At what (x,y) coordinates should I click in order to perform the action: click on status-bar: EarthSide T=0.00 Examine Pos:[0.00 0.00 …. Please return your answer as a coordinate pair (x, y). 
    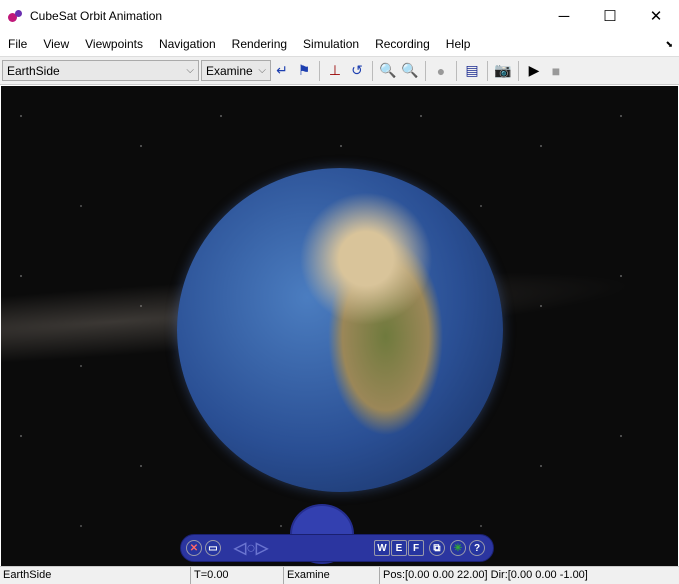
    Looking at the image, I should click on (339, 575).